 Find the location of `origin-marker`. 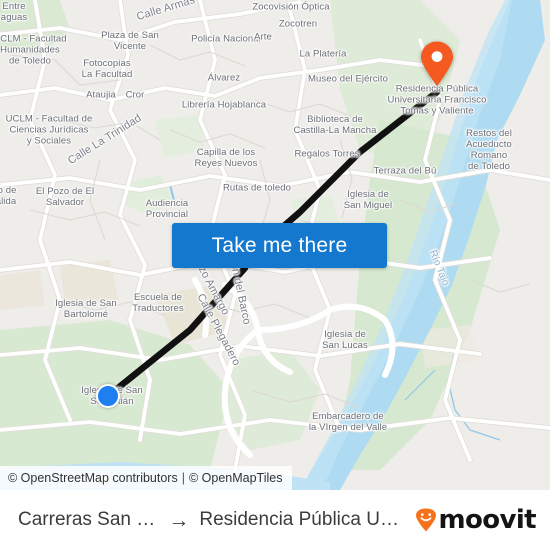

origin-marker is located at coordinates (108, 396).